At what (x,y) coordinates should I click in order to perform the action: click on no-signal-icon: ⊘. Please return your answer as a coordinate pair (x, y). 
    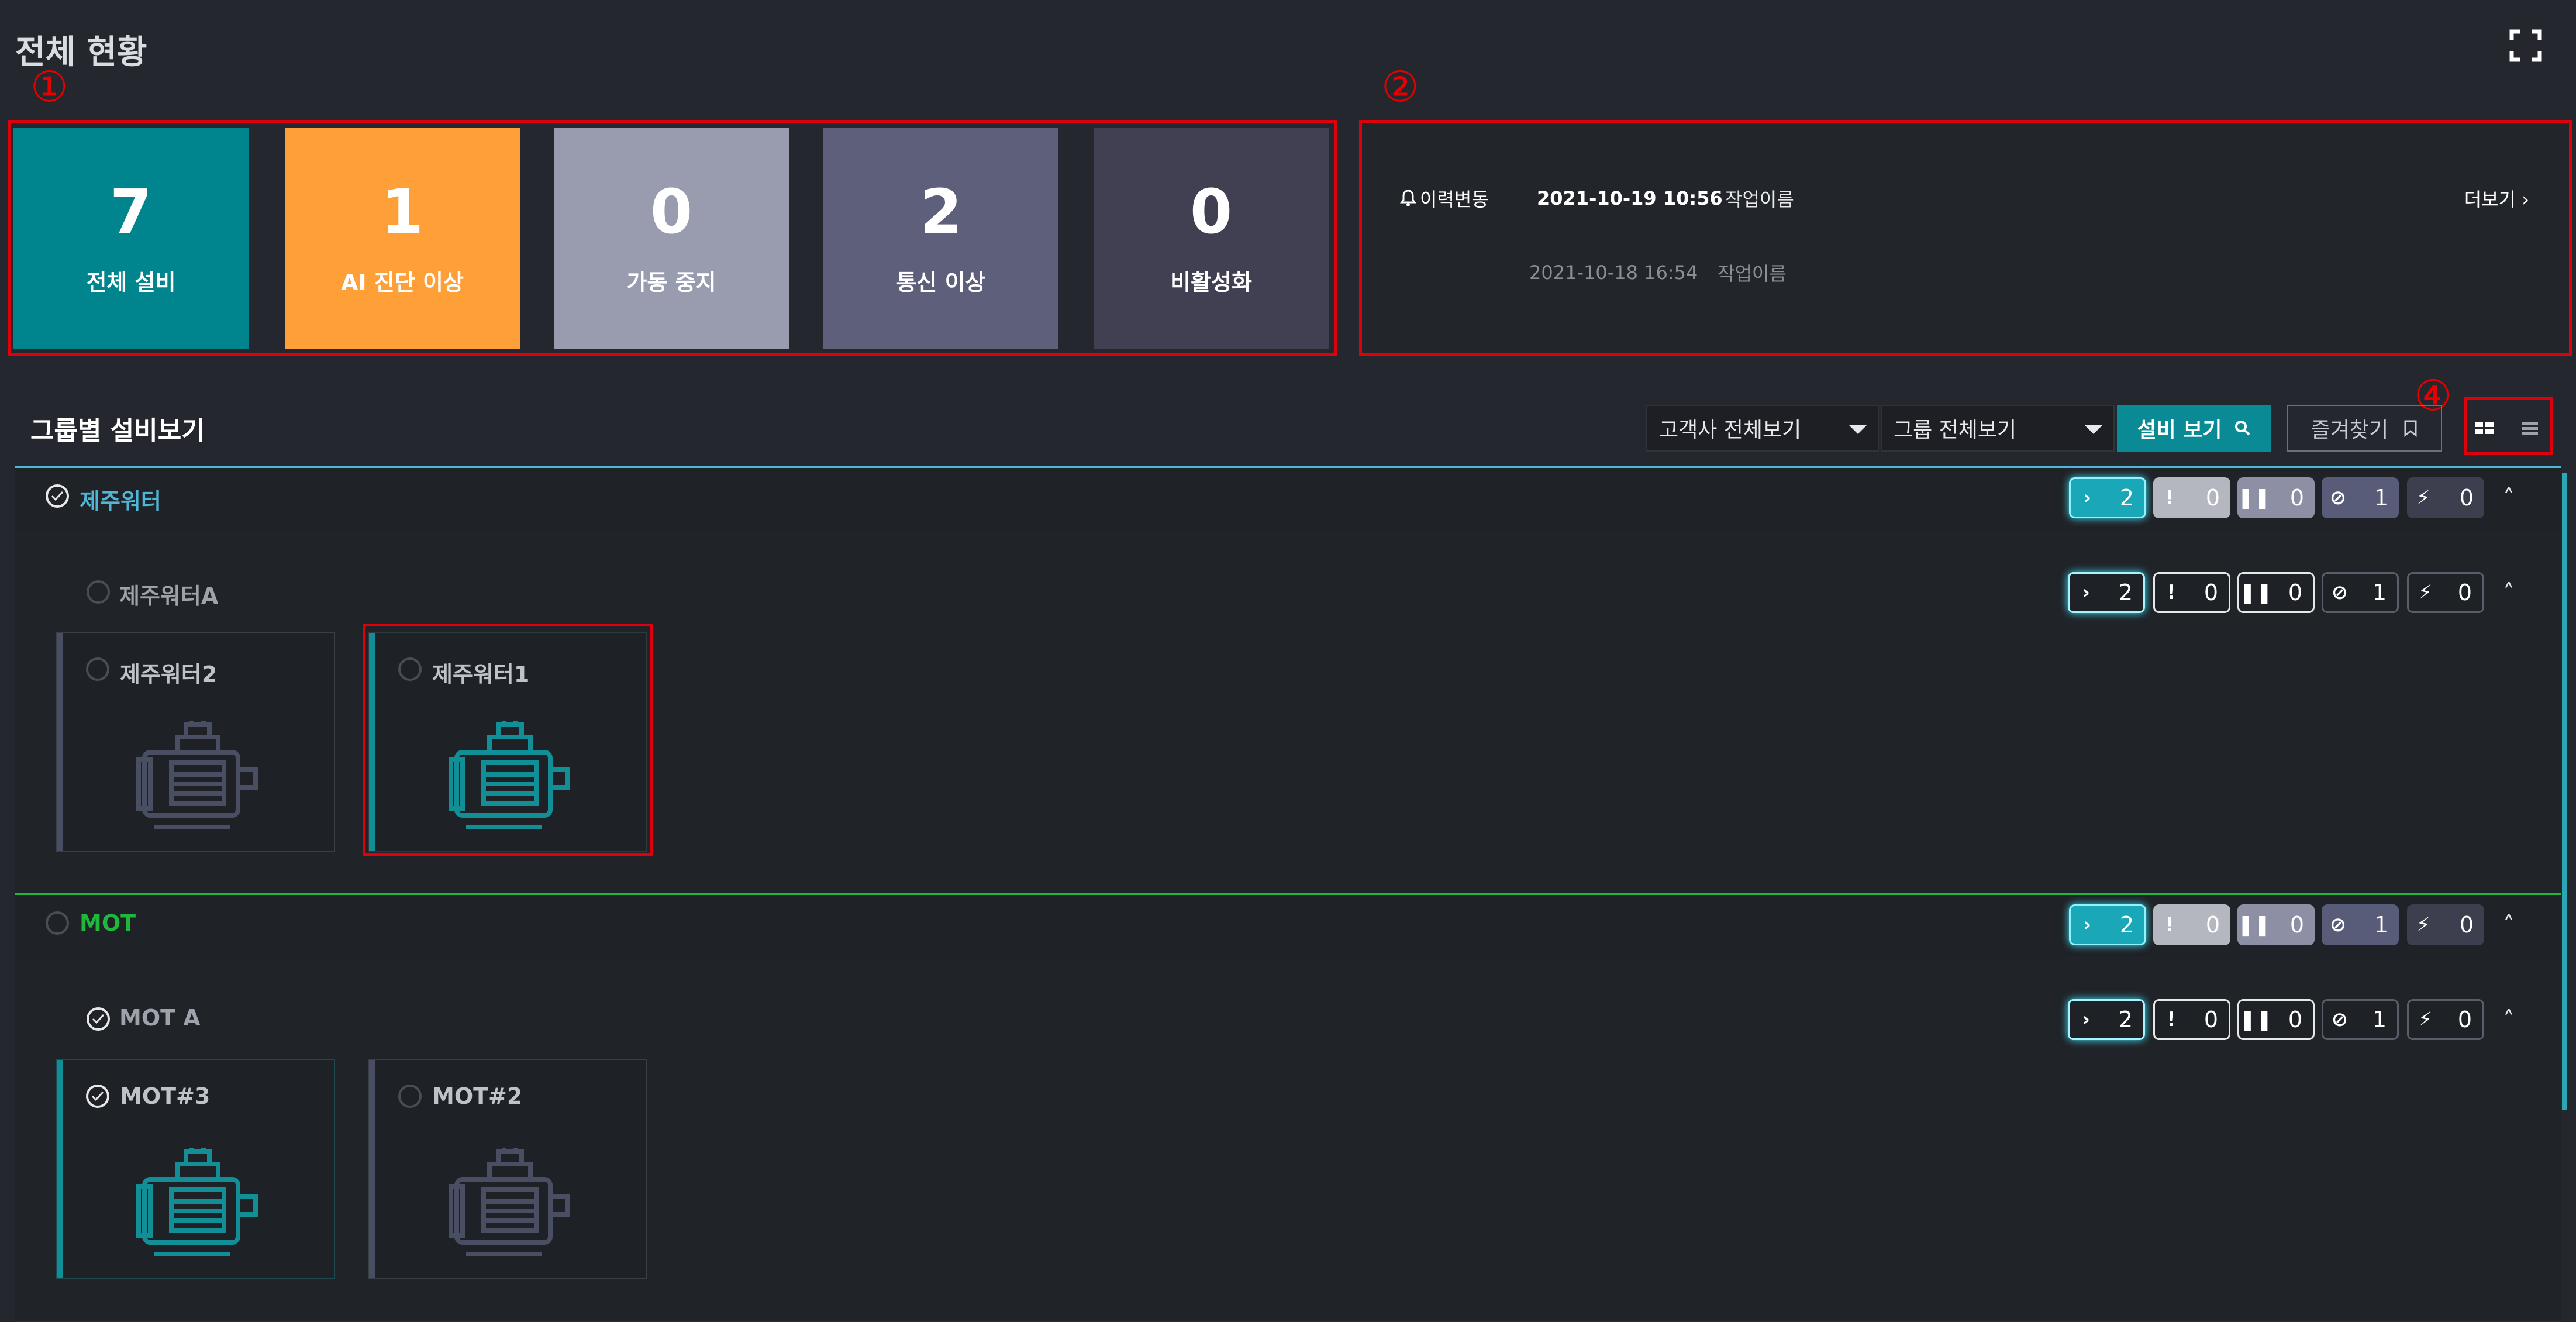
    Looking at the image, I should click on (2338, 925).